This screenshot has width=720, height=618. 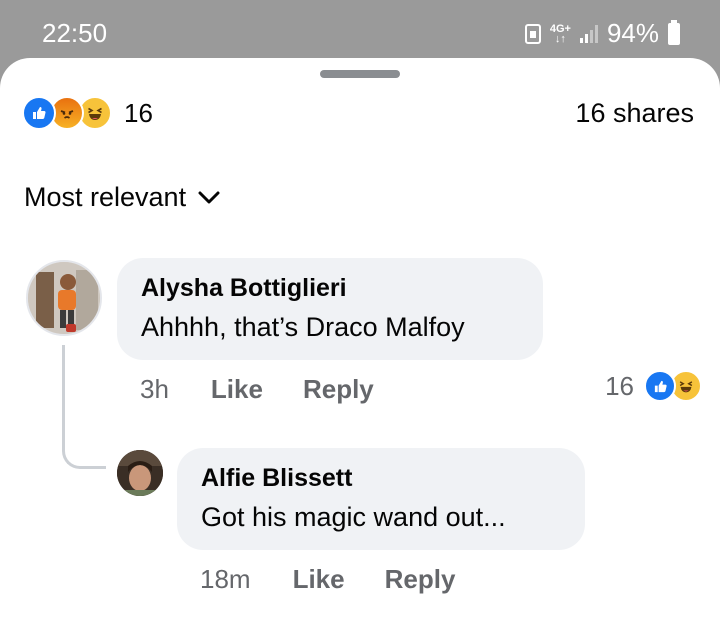 What do you see at coordinates (532, 33) in the screenshot?
I see `sim-icon` at bounding box center [532, 33].